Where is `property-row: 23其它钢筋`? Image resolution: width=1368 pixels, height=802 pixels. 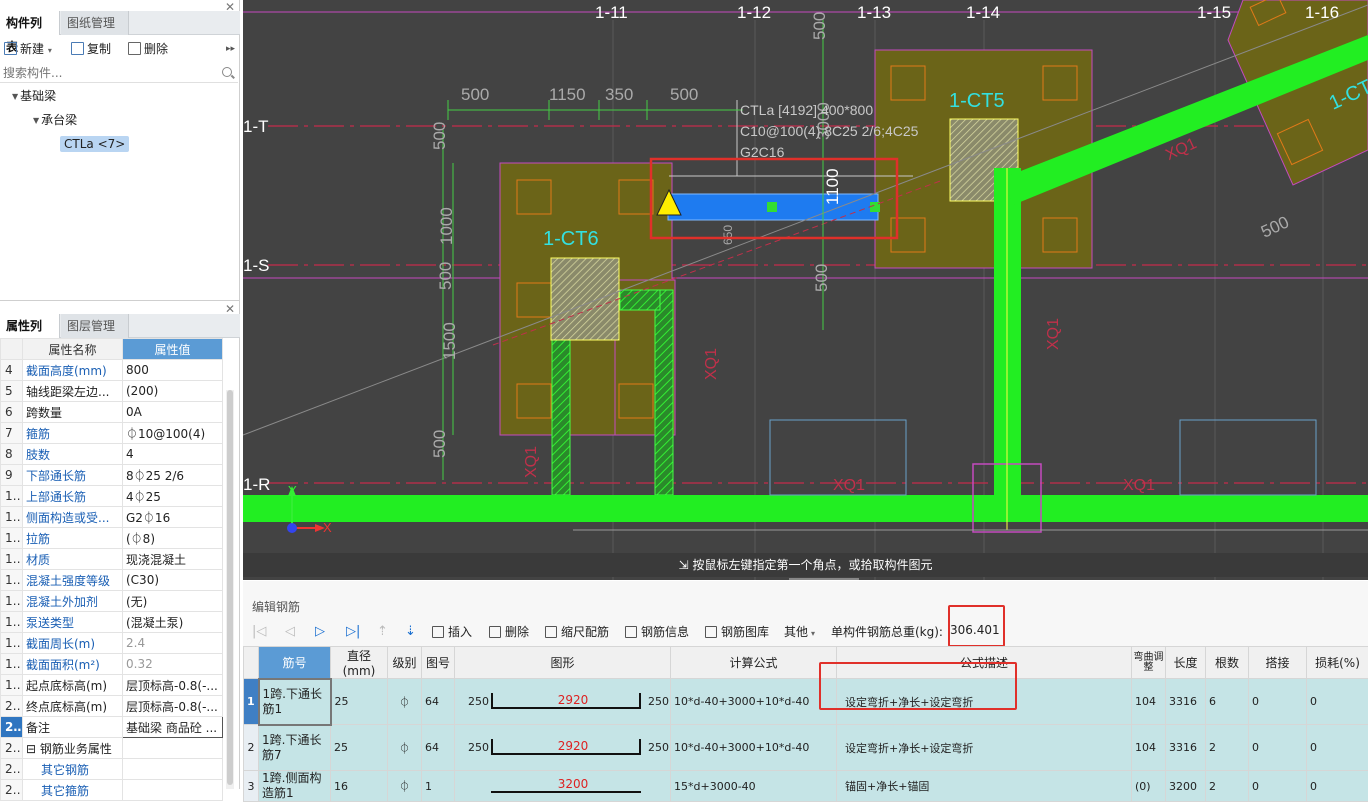
property-row: 23其它钢筋 is located at coordinates (112, 769).